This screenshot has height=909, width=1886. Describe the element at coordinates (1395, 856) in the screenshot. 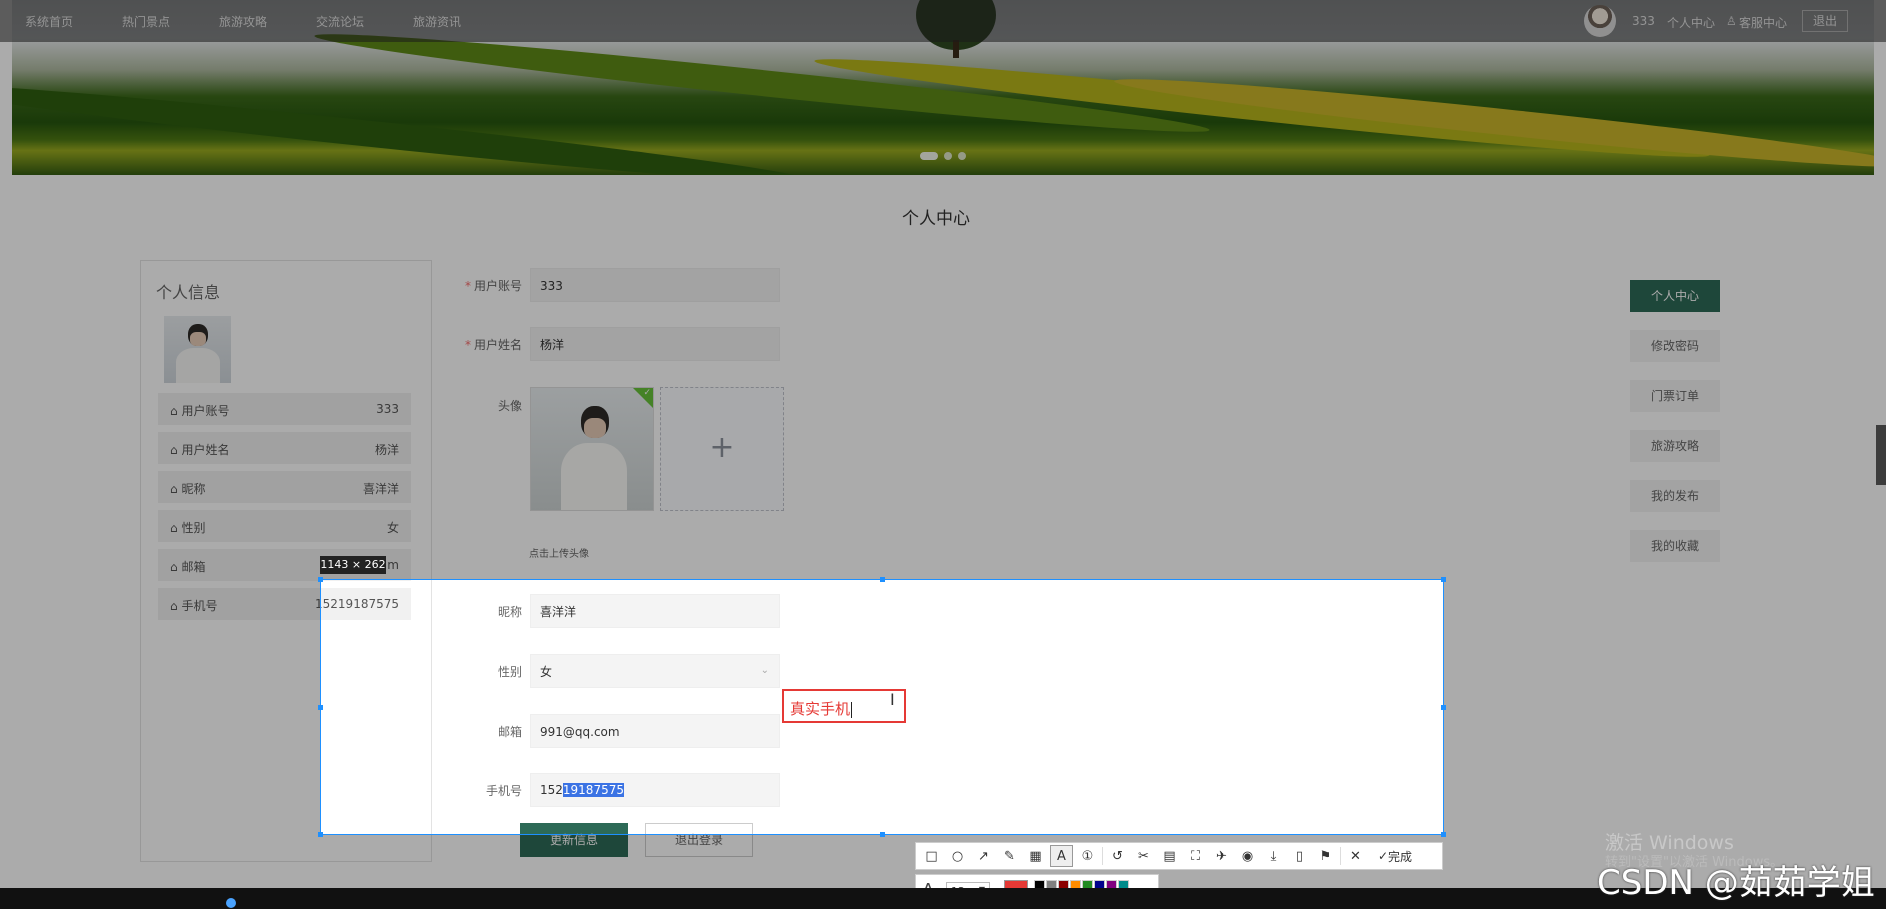

I see `done-button: ✓ 完成` at that location.